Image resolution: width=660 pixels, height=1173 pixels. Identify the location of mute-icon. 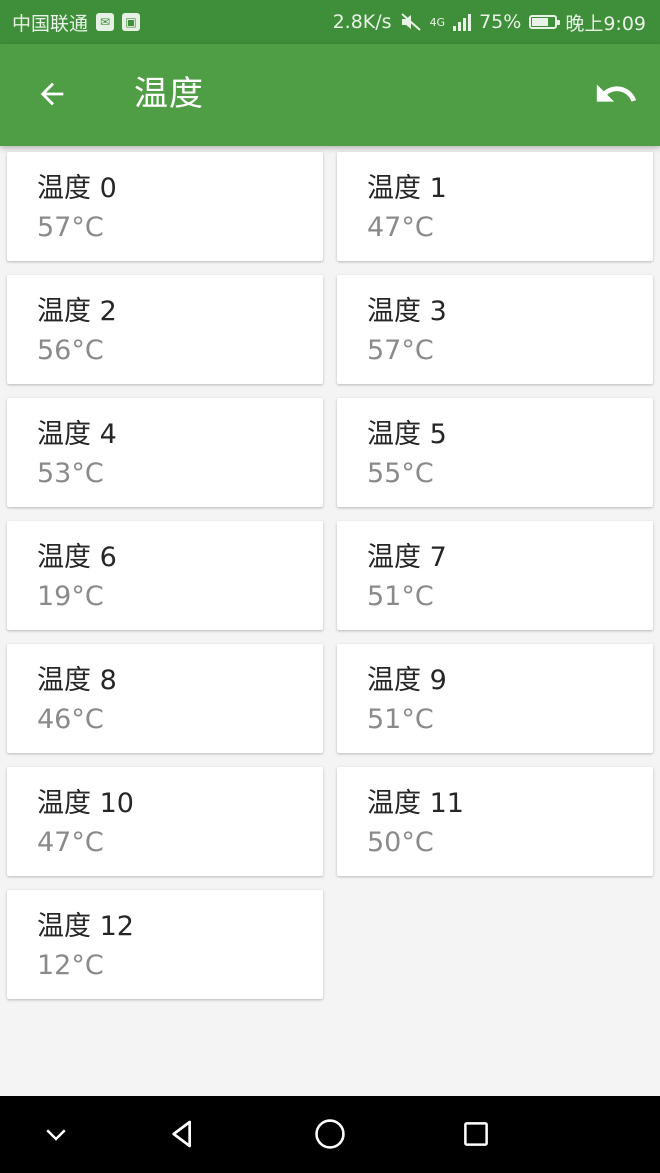
(410, 22).